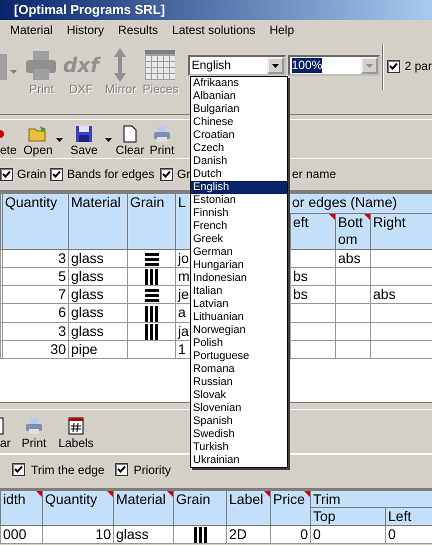  I want to click on language-option: Finnish, so click(239, 213).